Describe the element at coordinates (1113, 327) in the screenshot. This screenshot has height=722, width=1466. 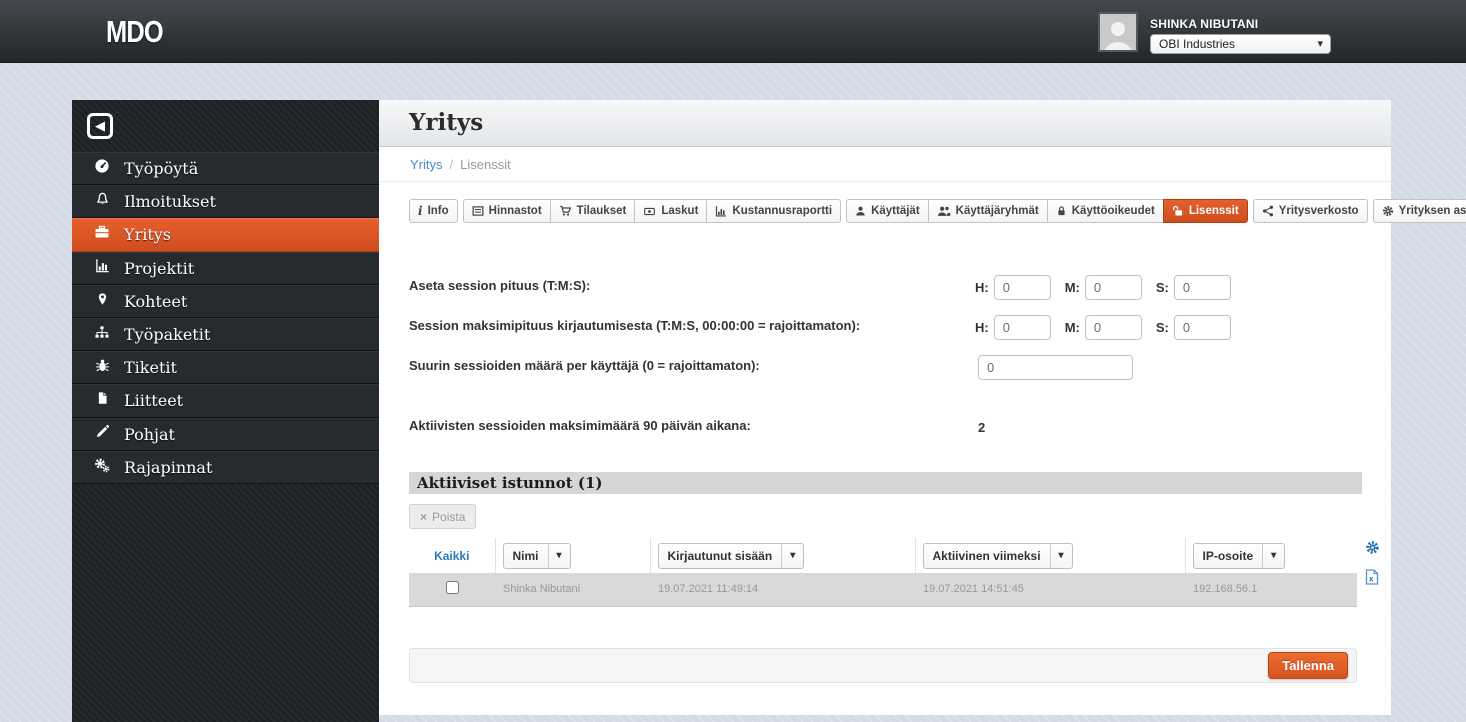
I see `session-max-minutes-input` at that location.